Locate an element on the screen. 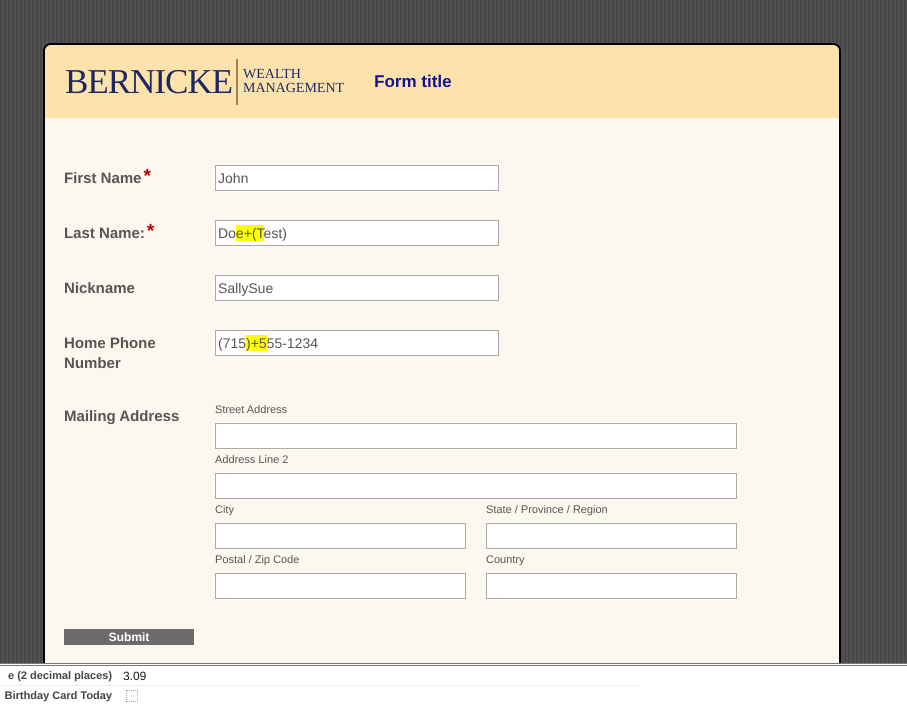  summary-label: e (2 decimal places) is located at coordinates (59, 675).